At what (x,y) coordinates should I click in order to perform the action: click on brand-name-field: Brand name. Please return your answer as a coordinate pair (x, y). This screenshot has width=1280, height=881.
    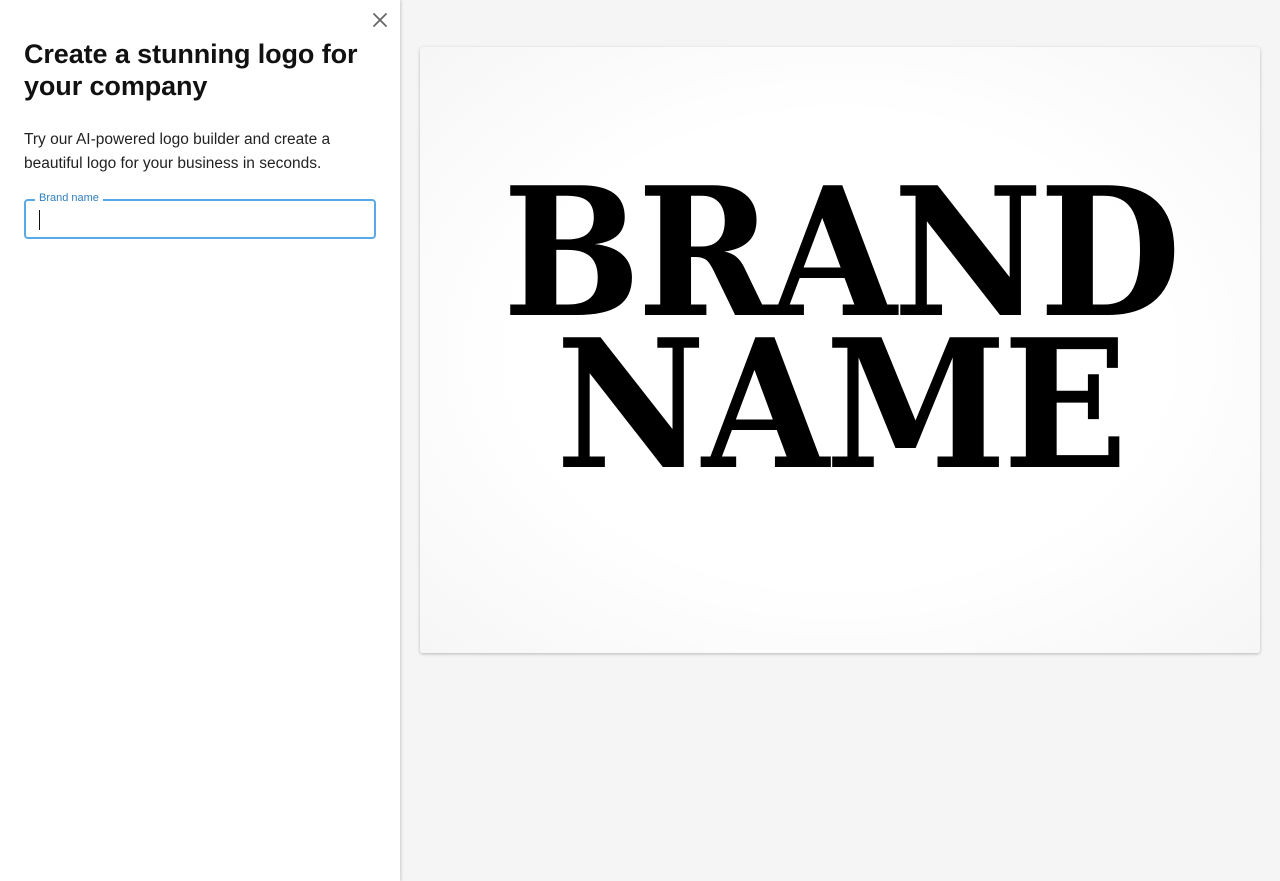
    Looking at the image, I should click on (200, 215).